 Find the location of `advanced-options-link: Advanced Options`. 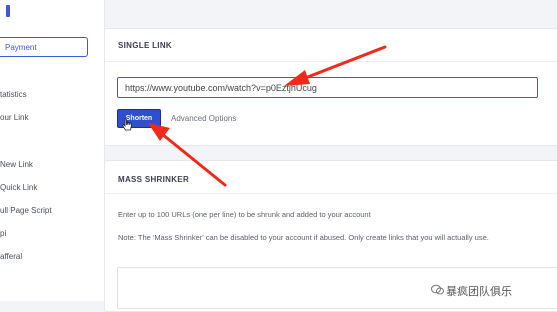

advanced-options-link: Advanced Options is located at coordinates (203, 118).